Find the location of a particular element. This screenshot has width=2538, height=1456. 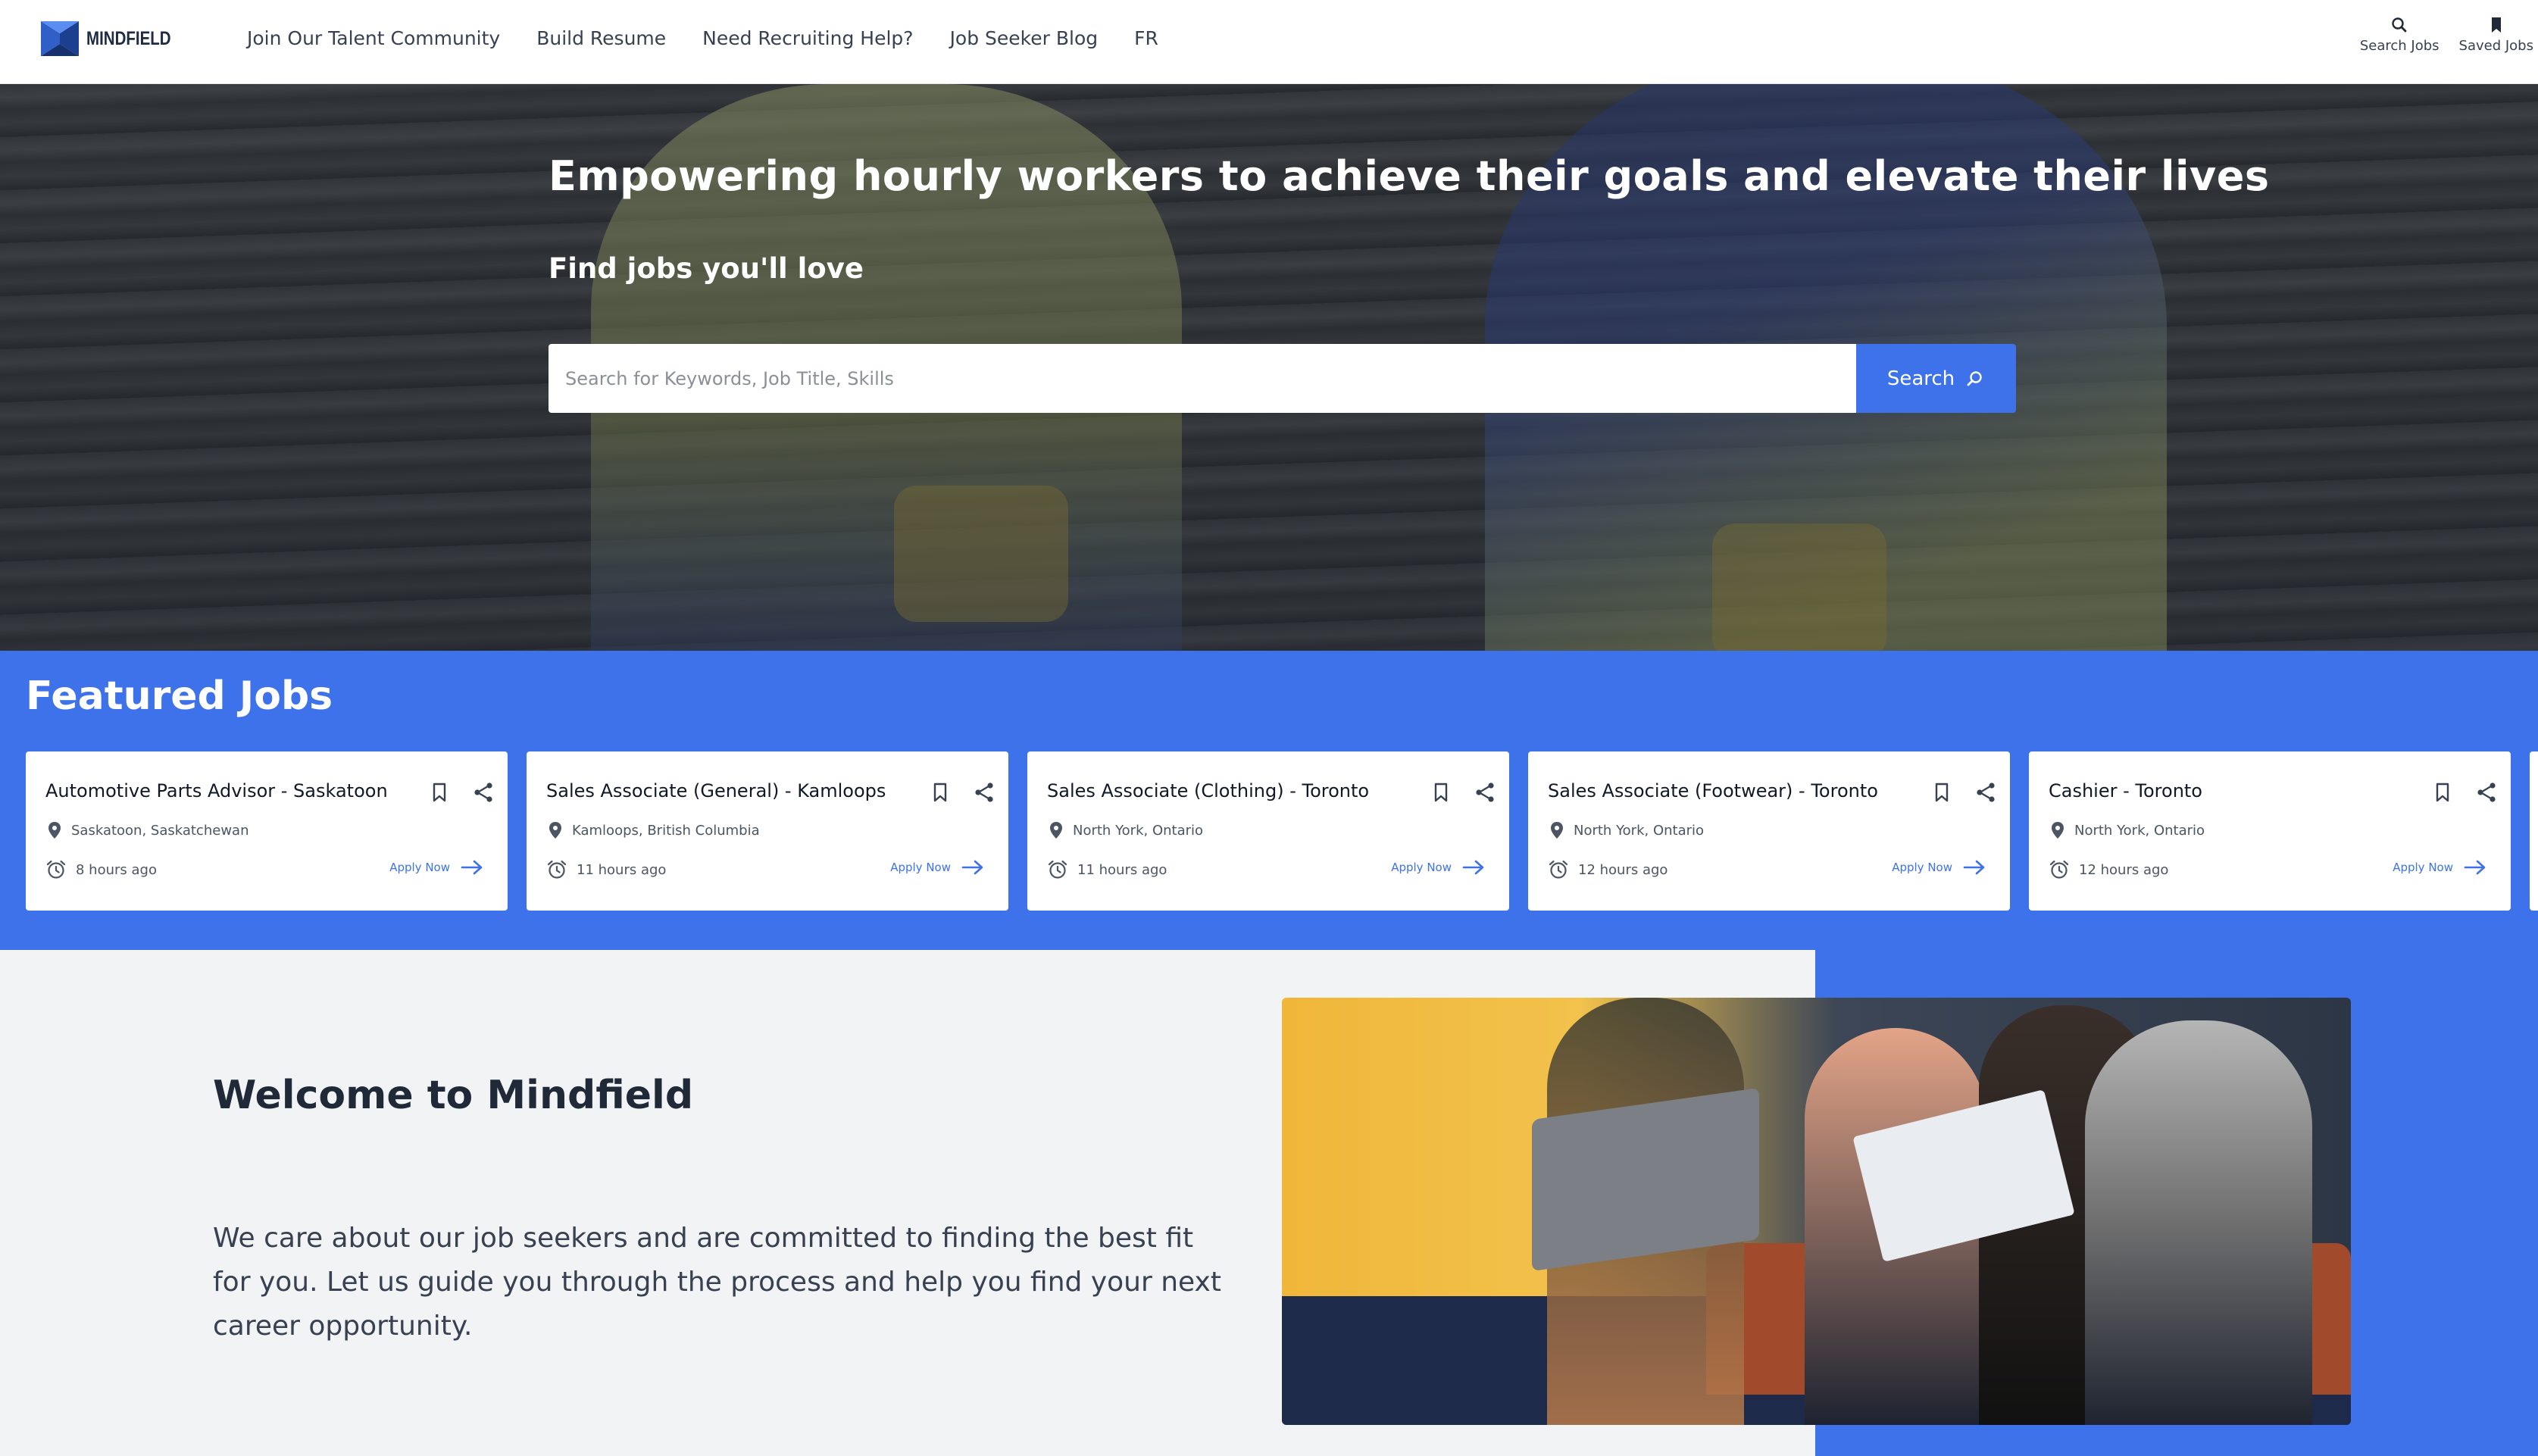

job-title: Sales Associate (General) - Kamloops is located at coordinates (716, 790).